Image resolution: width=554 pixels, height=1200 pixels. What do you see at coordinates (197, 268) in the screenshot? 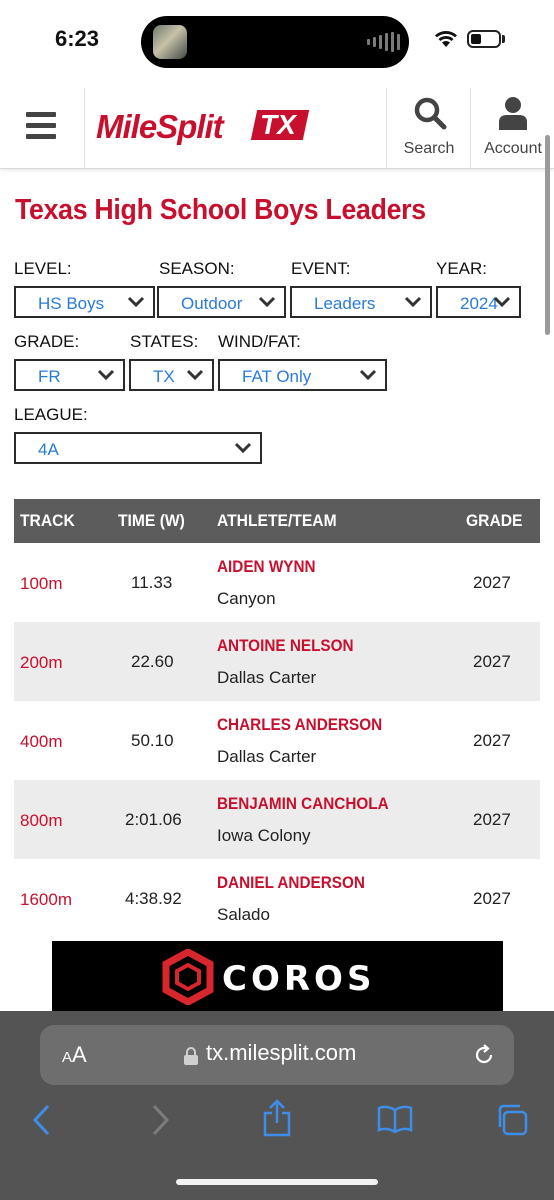
I see `season-label: SEASON:` at bounding box center [197, 268].